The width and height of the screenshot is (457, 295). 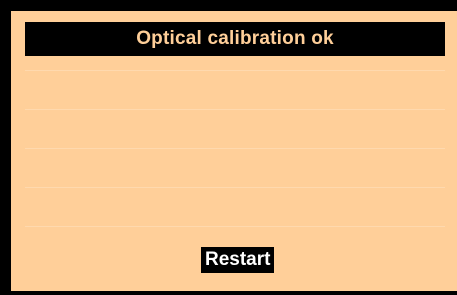 I want to click on restart-button-label: Restart, so click(x=238, y=259).